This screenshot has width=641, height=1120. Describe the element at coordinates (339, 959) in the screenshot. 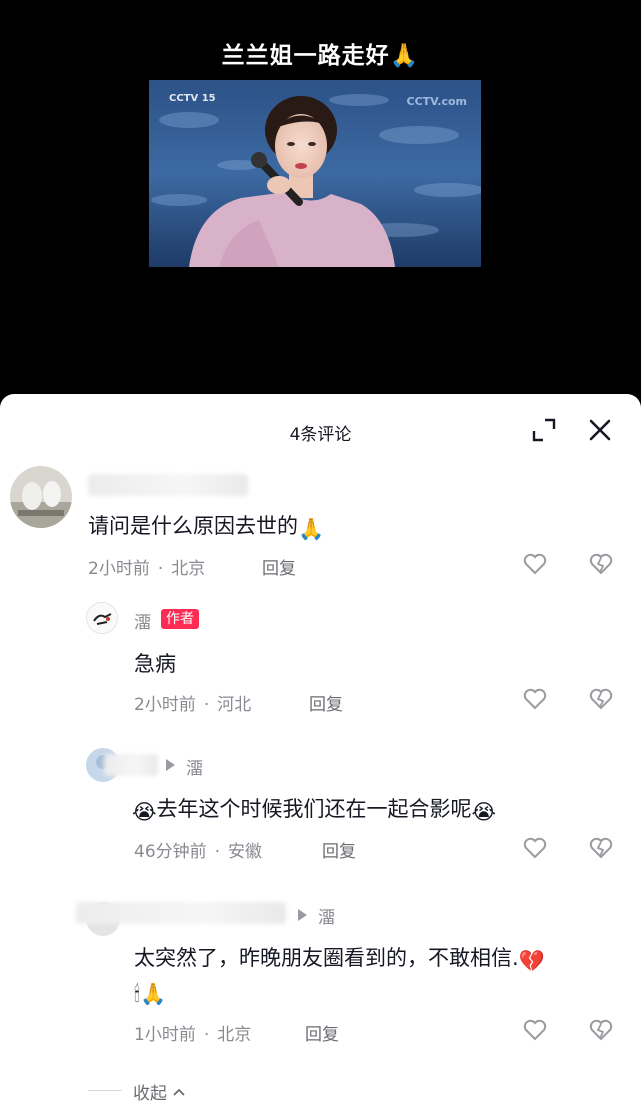

I see `reply-text: 太突然了，昨晚朋友圈看到的，不敢相信.💔` at that location.